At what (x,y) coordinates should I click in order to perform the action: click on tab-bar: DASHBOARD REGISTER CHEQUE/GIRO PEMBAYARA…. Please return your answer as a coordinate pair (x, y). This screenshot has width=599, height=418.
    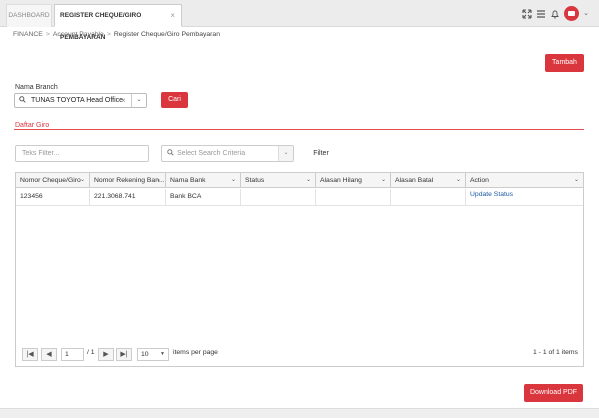
    Looking at the image, I should click on (299, 20).